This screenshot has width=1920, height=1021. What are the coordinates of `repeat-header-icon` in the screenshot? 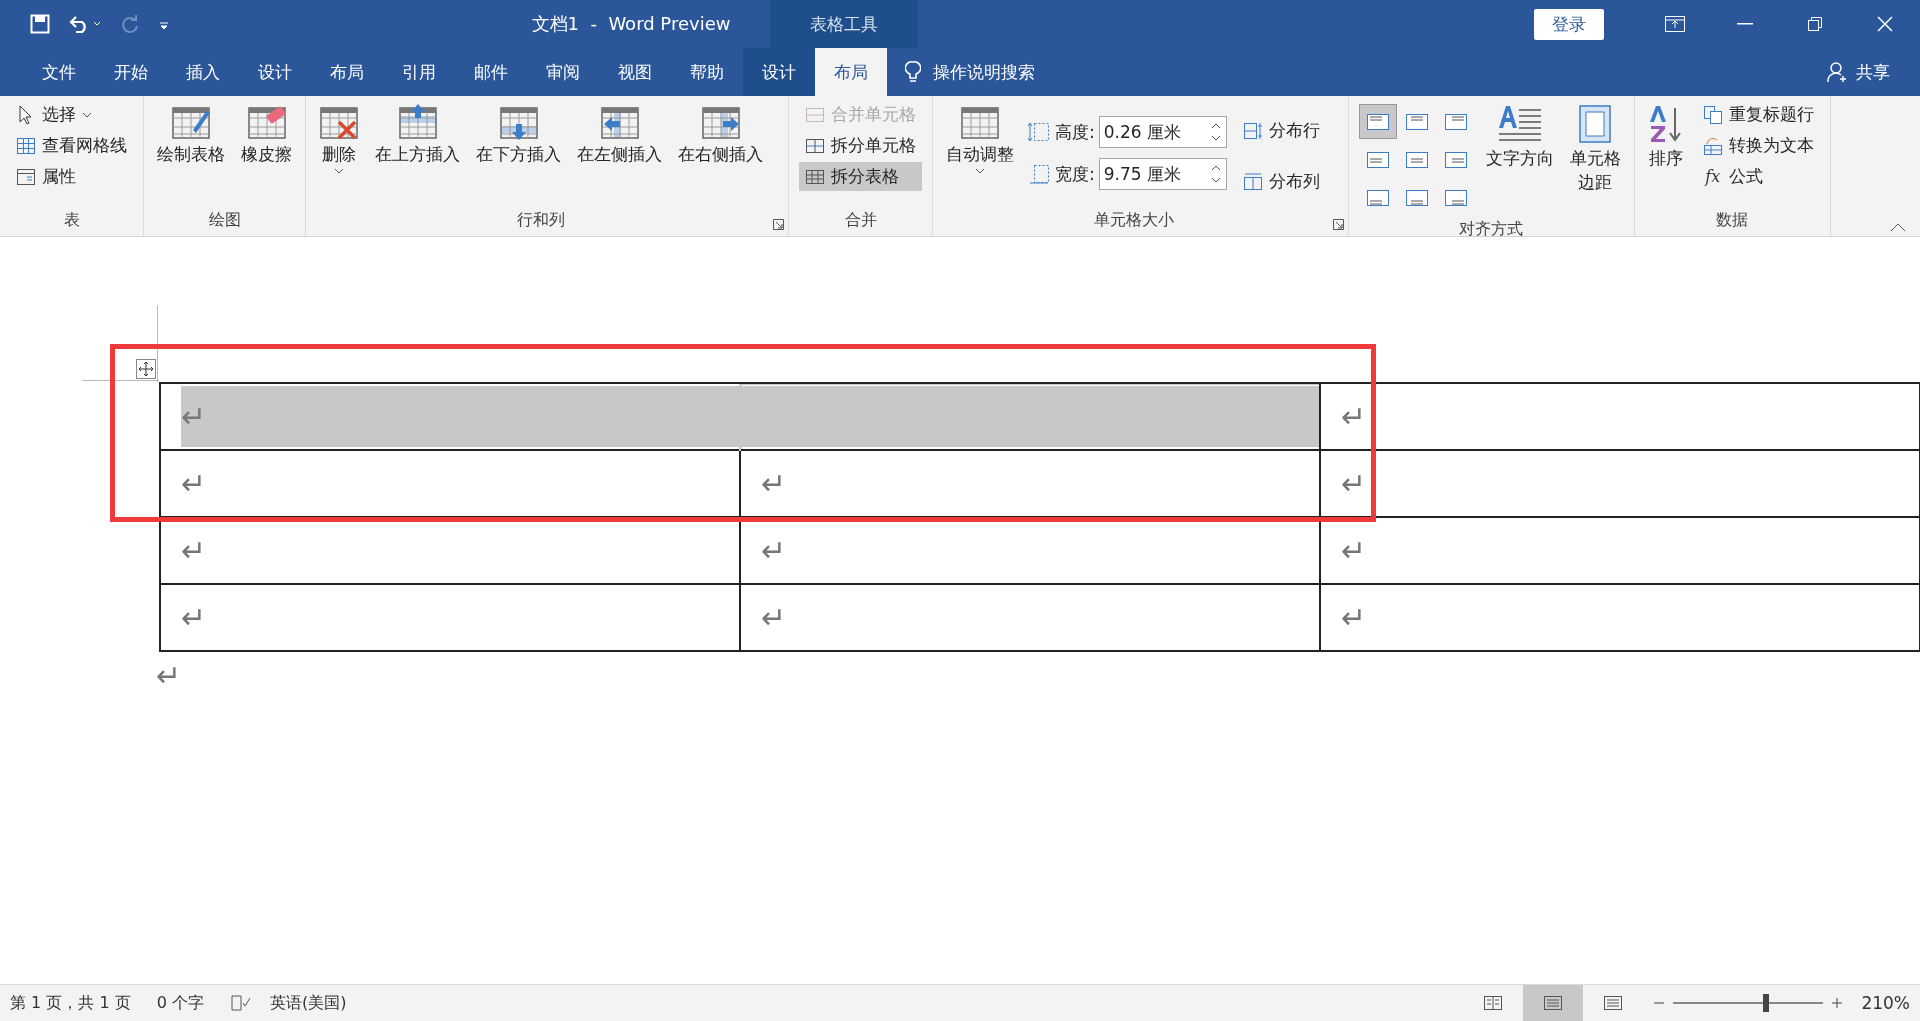 It's located at (1712, 114).